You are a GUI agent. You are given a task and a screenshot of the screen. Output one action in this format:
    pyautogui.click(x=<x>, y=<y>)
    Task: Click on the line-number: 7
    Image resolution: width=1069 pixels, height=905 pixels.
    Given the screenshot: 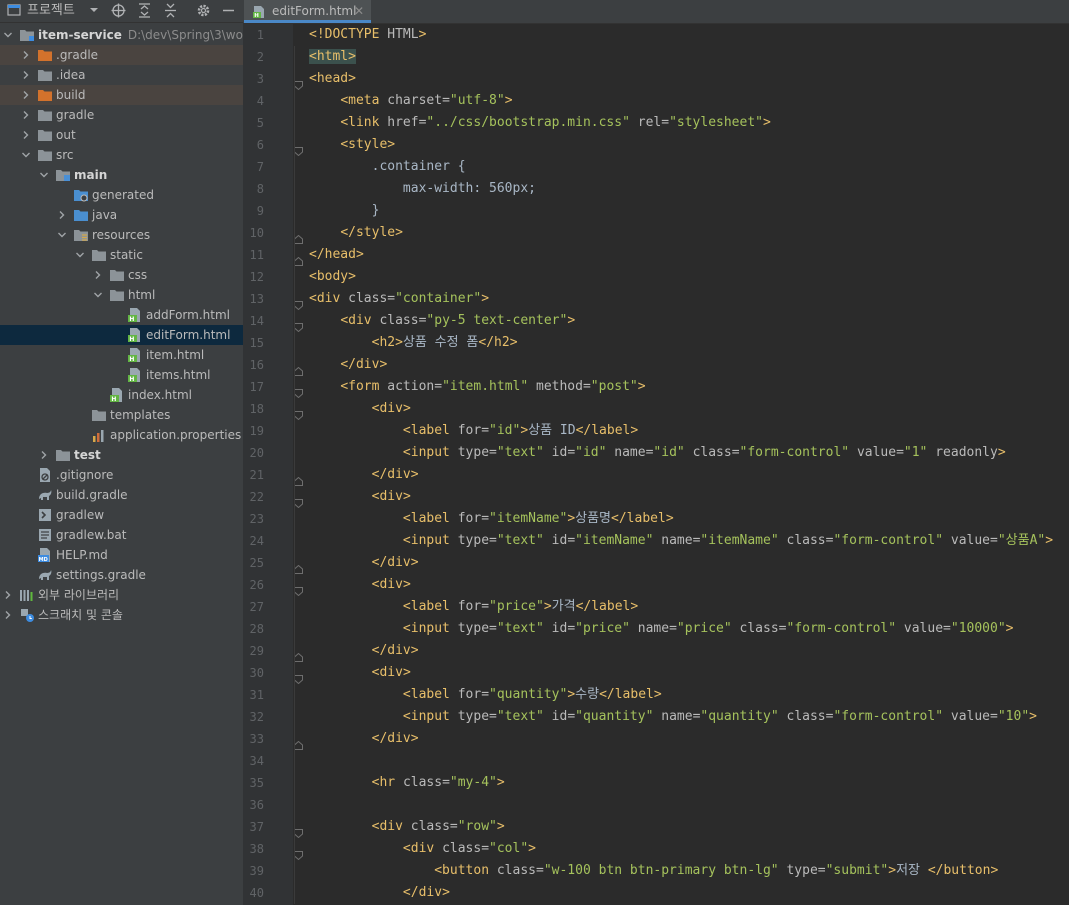 What is the action you would take?
    pyautogui.click(x=260, y=167)
    